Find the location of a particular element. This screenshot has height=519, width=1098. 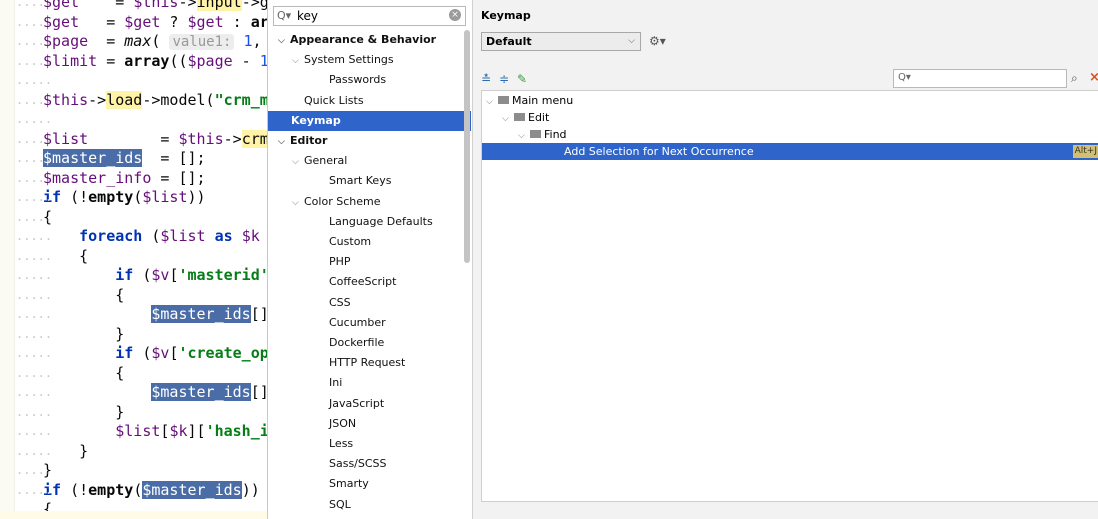

code-line: if ($v['masterid' is located at coordinates (156, 275).